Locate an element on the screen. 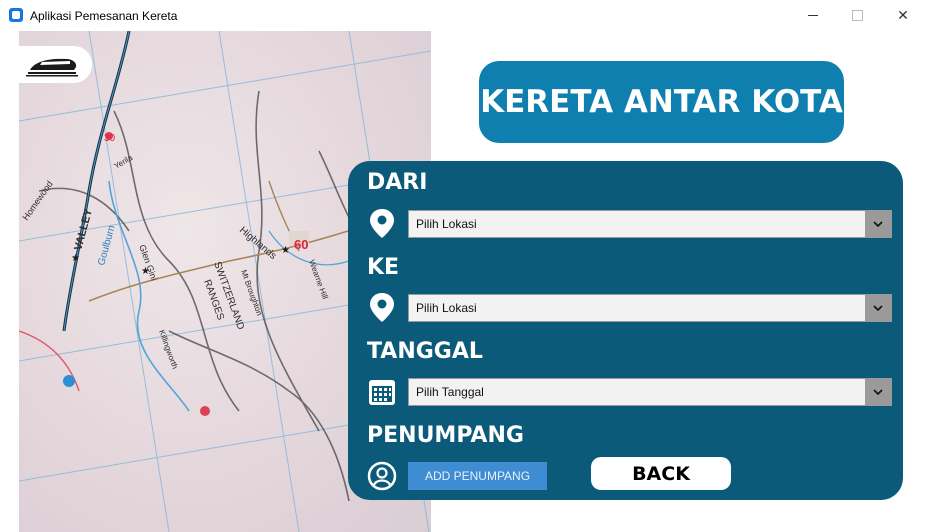 Image resolution: width=928 pixels, height=532 pixels. tanggal-select: Pilih Tanggal is located at coordinates (650, 392).